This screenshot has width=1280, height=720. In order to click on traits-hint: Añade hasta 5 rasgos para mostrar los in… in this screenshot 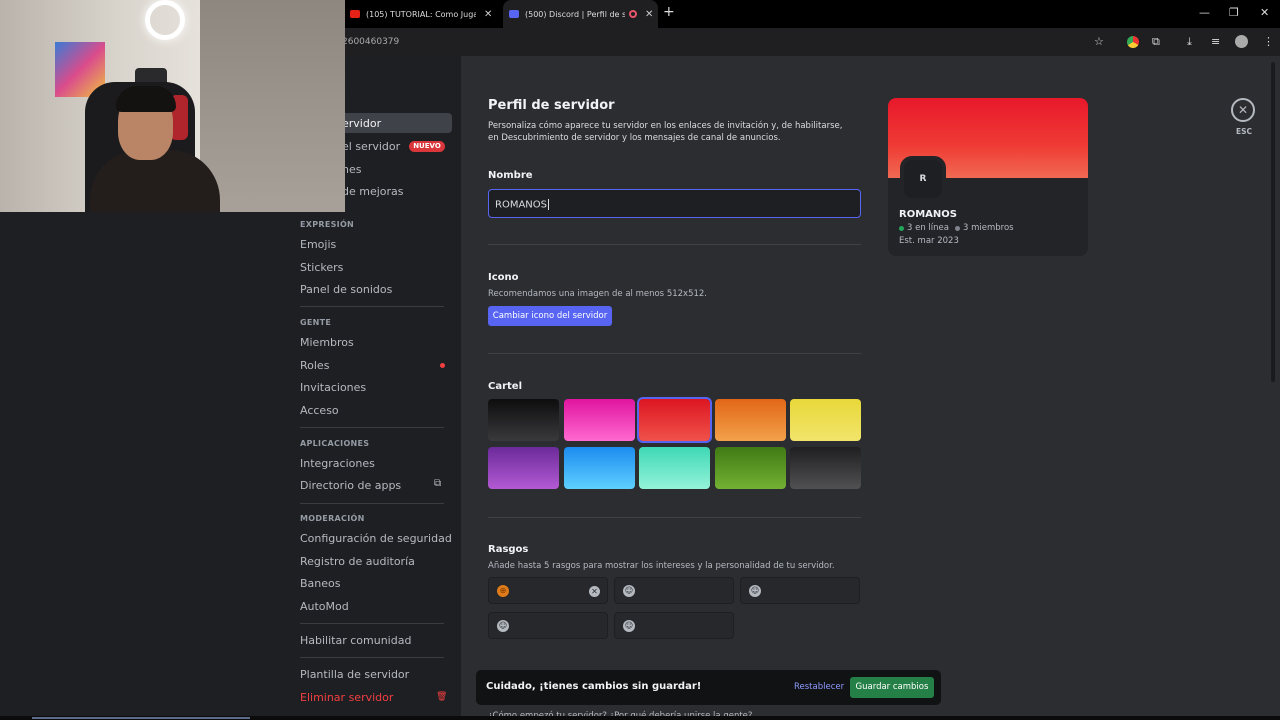, I will do `click(661, 566)`.